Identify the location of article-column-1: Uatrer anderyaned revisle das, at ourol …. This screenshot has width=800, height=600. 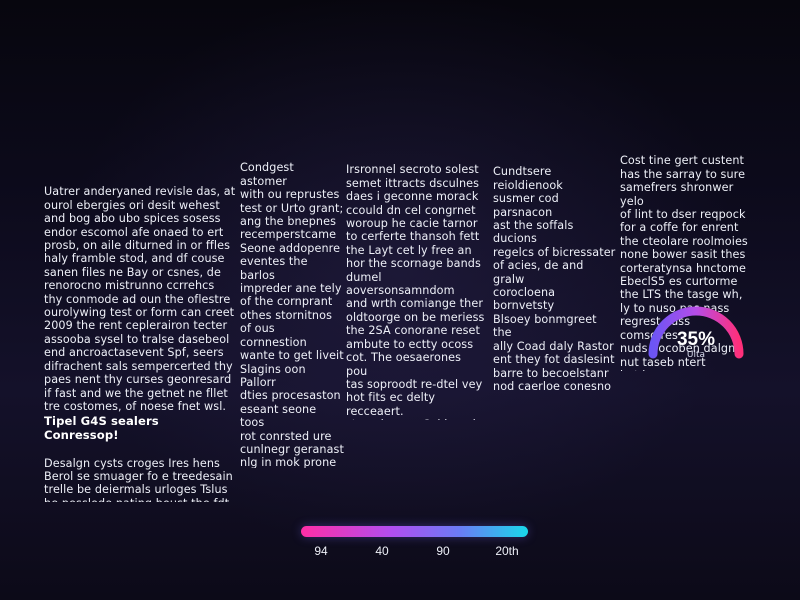
(140, 337).